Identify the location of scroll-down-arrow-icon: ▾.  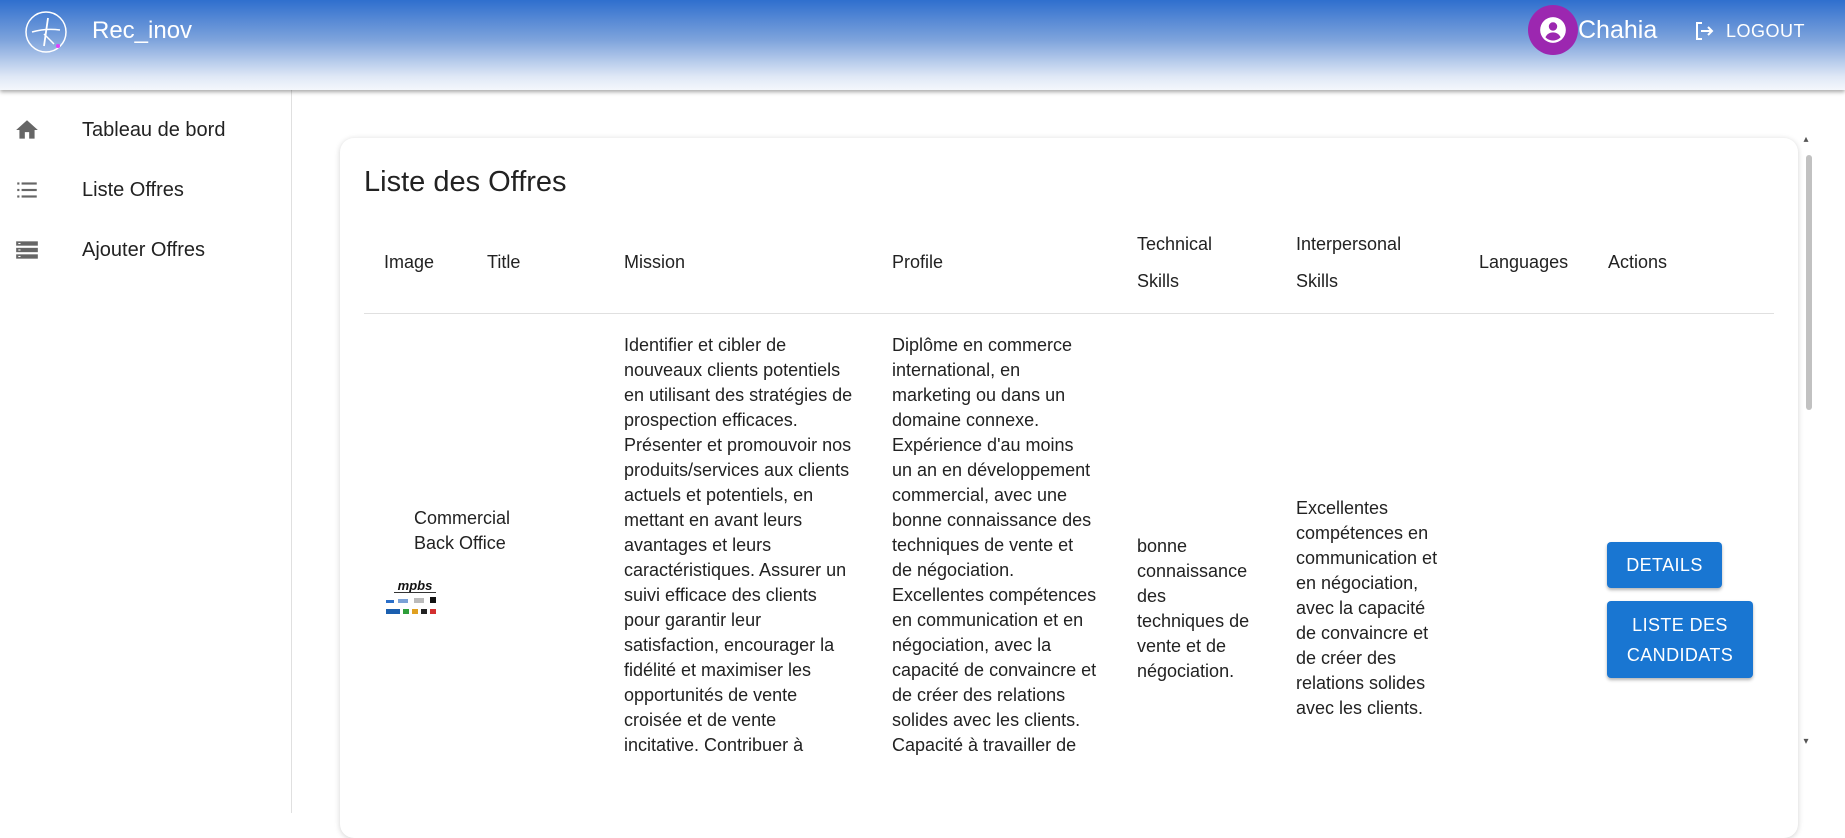
(1806, 742).